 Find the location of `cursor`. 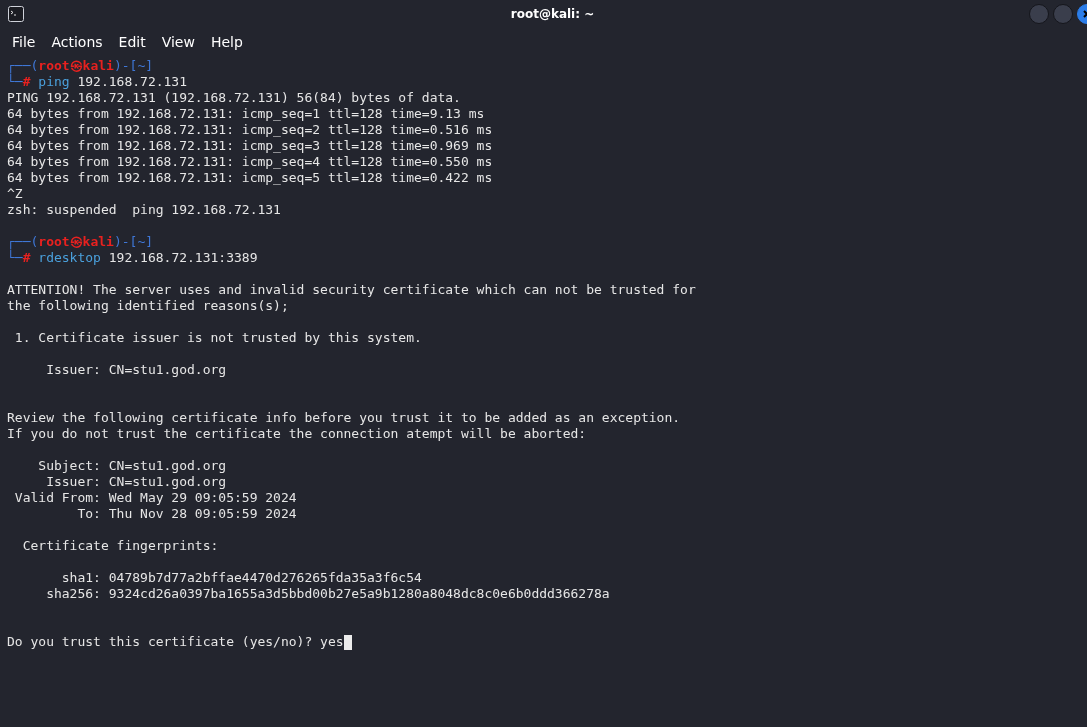

cursor is located at coordinates (347, 642).